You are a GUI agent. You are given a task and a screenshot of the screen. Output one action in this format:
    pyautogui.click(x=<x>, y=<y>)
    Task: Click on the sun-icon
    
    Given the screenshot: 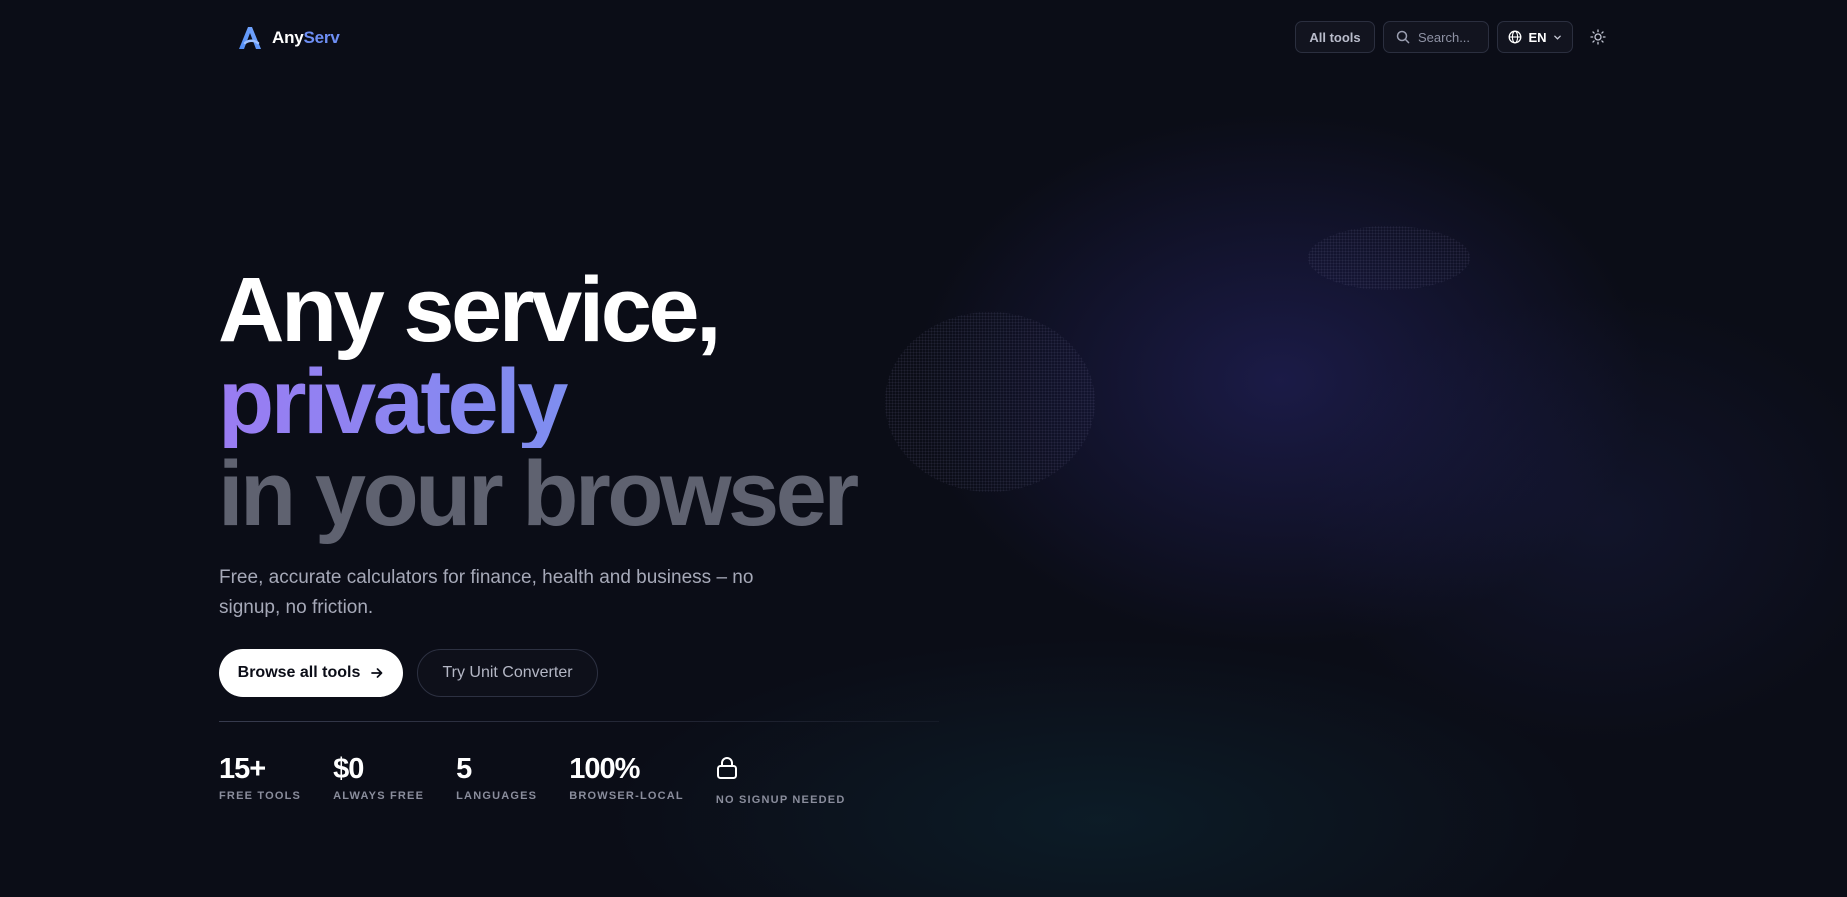 What is the action you would take?
    pyautogui.click(x=1598, y=37)
    